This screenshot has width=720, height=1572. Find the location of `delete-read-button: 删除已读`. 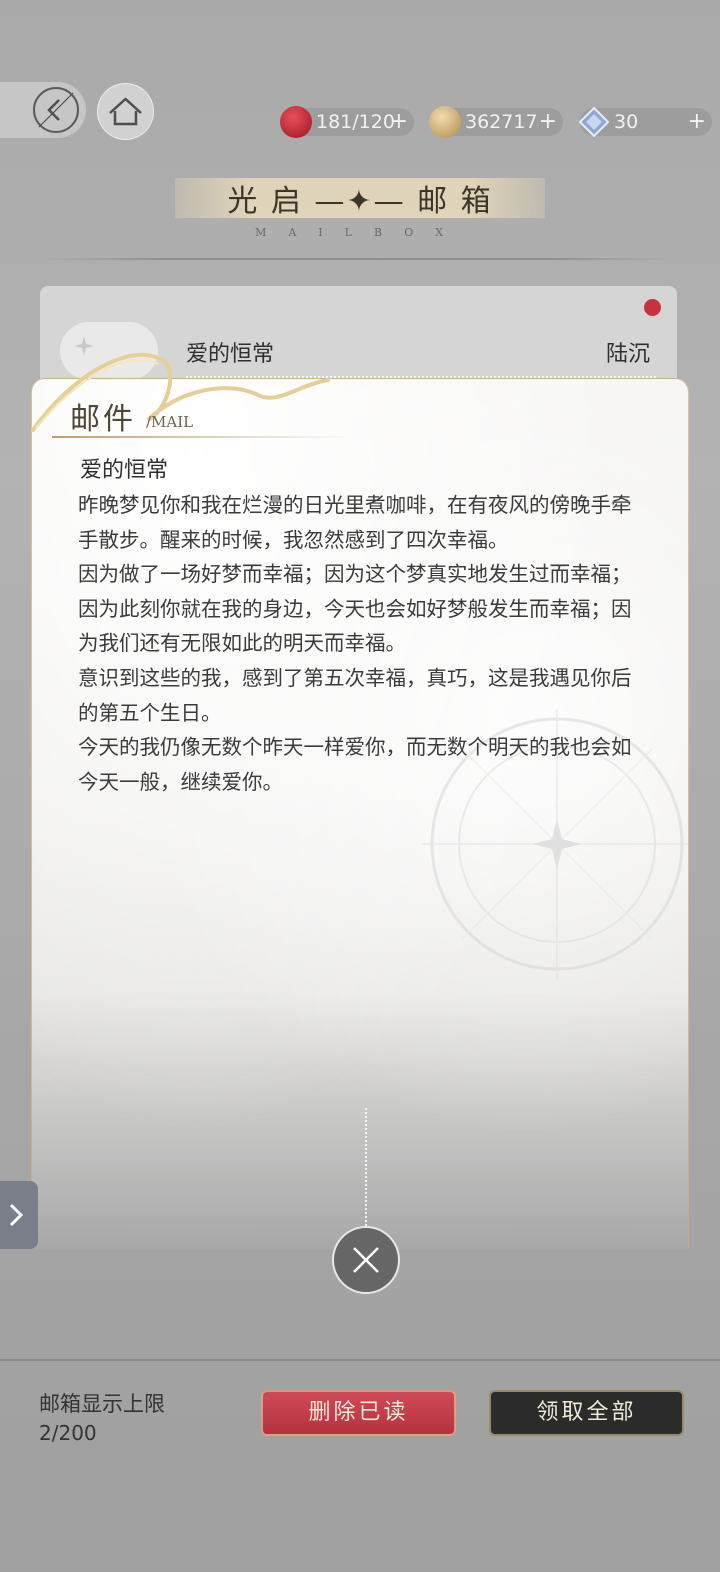

delete-read-button: 删除已读 is located at coordinates (358, 1413).